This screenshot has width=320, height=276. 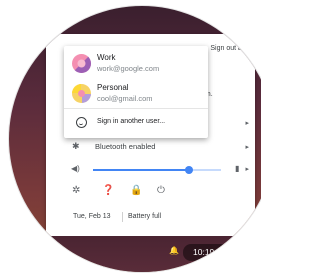 I want to click on account-item-personal: Personal cool@gmail.com, so click(x=136, y=94).